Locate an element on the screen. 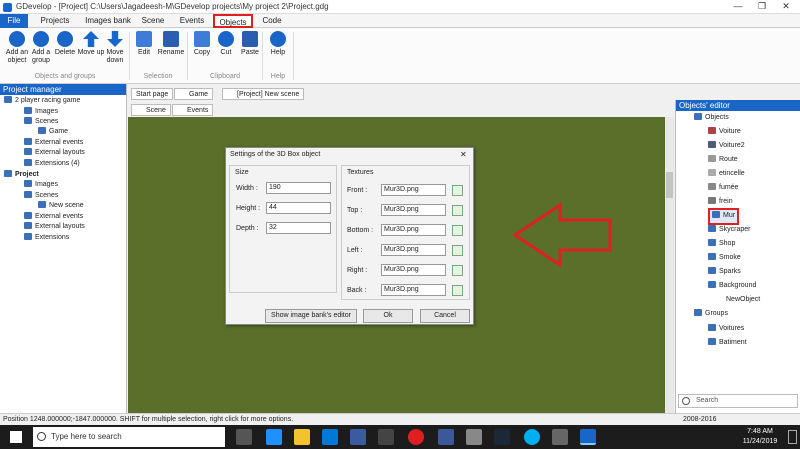 This screenshot has height=449, width=800. object-item: Shop is located at coordinates (721, 244).